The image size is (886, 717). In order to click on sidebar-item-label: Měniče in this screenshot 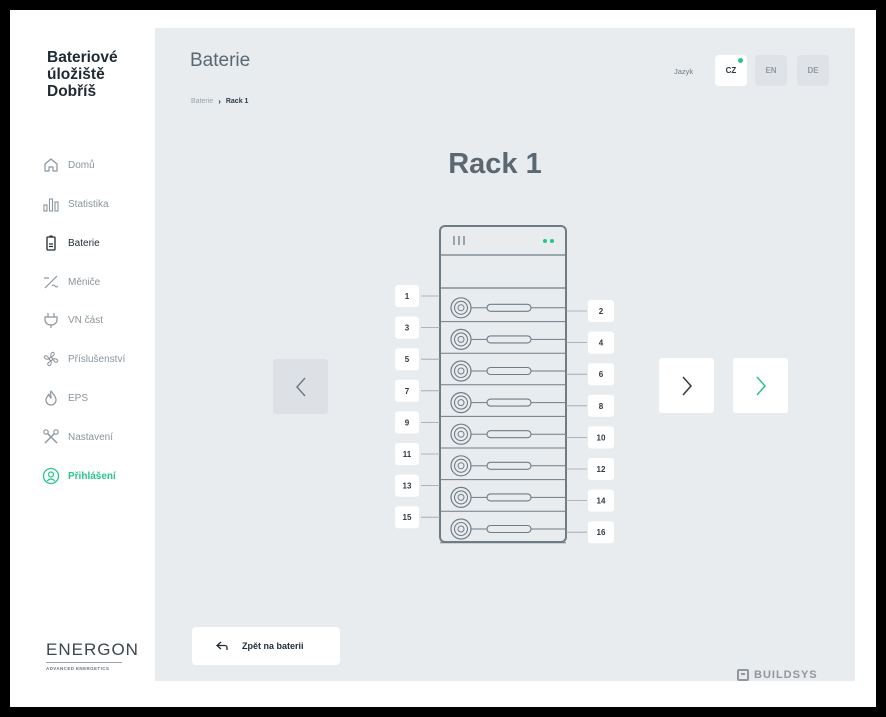, I will do `click(84, 282)`.